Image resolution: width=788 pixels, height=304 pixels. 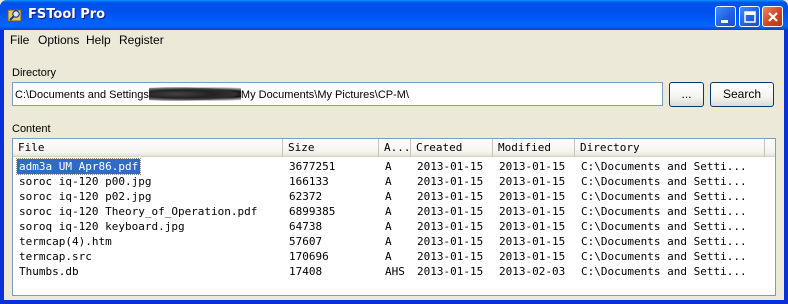 I want to click on cell-file: termcap.src, so click(x=55, y=256).